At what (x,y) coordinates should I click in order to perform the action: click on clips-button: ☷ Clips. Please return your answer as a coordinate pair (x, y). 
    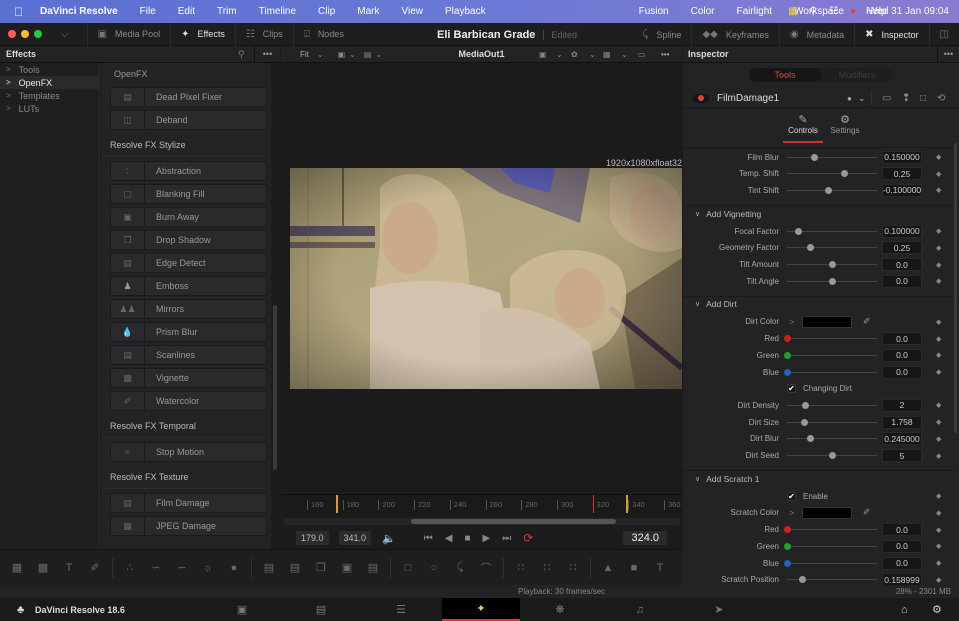
    Looking at the image, I should click on (265, 34).